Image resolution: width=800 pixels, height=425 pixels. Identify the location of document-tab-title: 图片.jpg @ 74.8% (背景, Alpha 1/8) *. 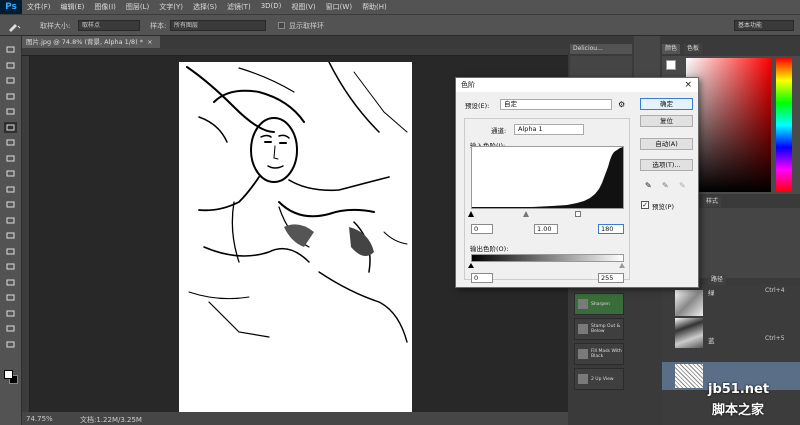
(84, 42).